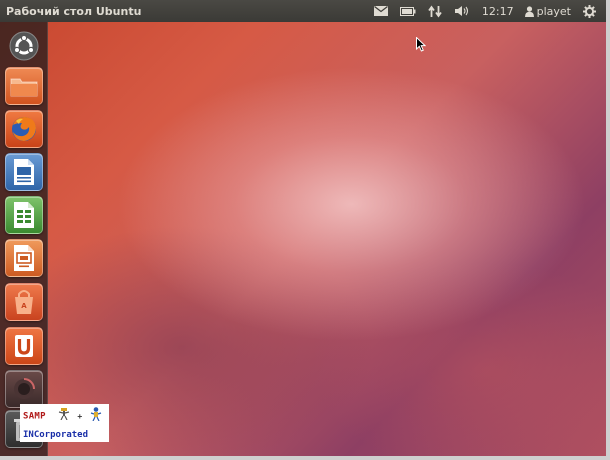 This screenshot has height=460, width=610. What do you see at coordinates (74, 11) in the screenshot?
I see `window-title: Рабочий стол Ubuntu` at bounding box center [74, 11].